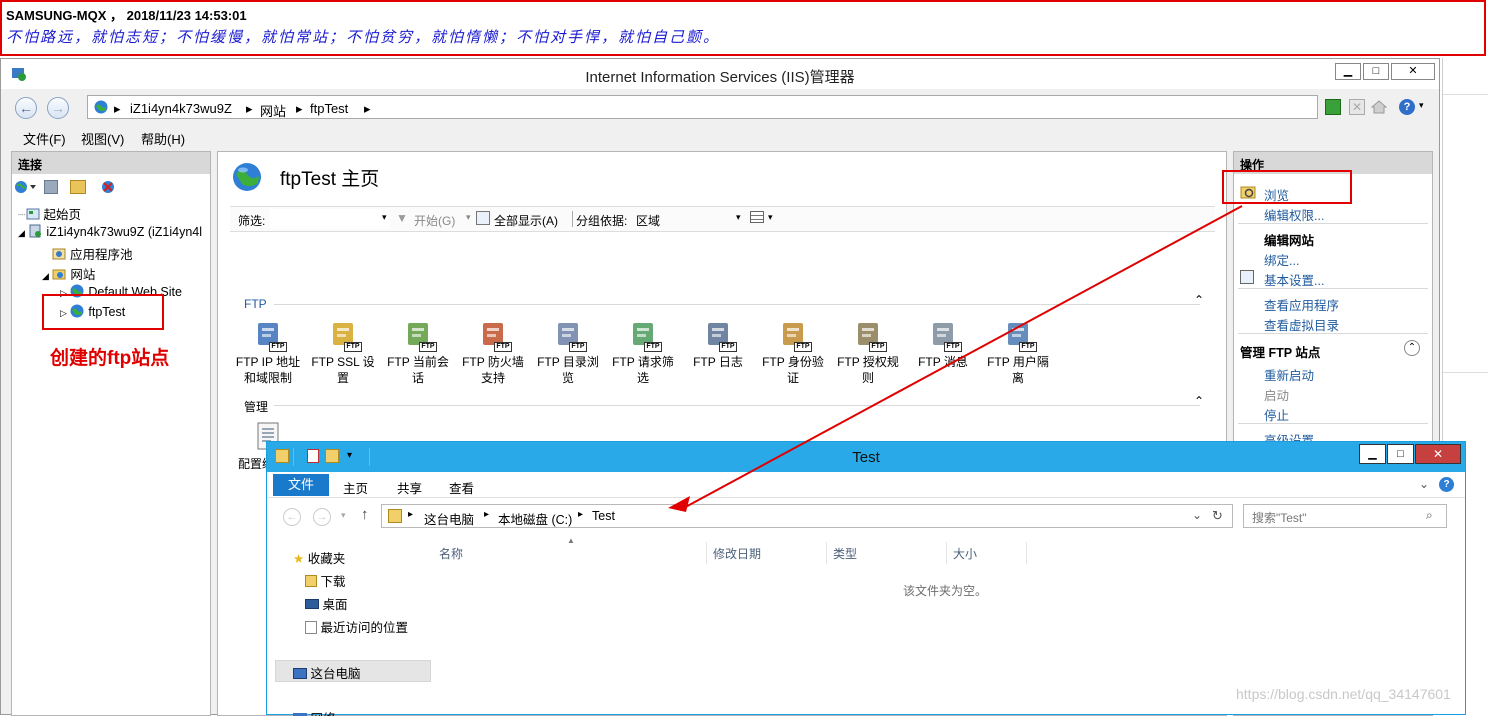  I want to click on watermark: https://blog.csdn.net/qq_34147601, so click(1343, 694).